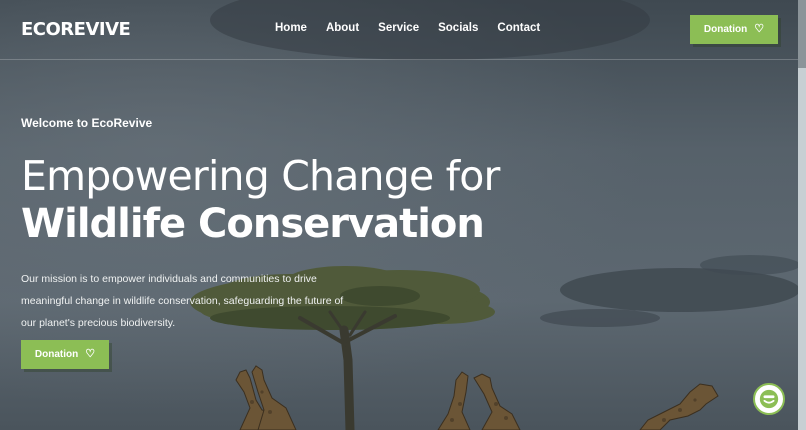 The height and width of the screenshot is (430, 806). Describe the element at coordinates (253, 224) in the screenshot. I see `hero-headline-line2: Wildlife Conservation` at that location.